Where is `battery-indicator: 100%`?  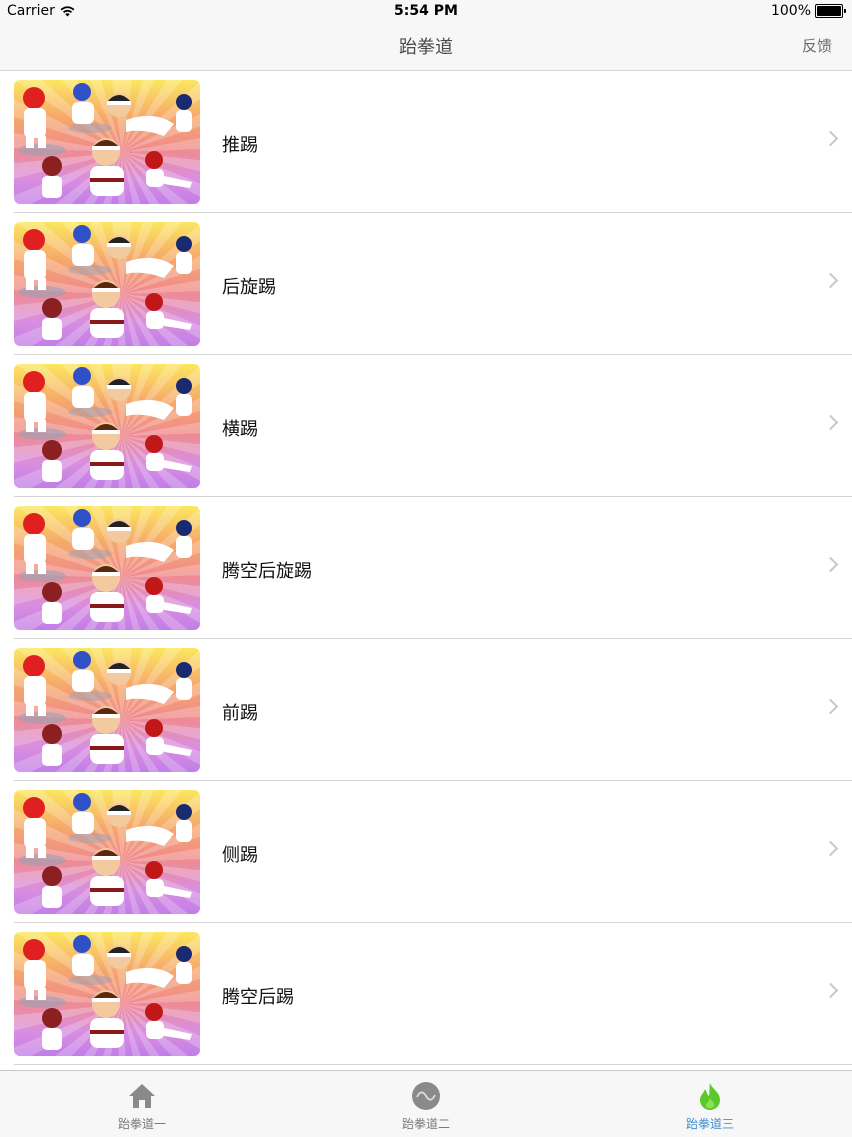
battery-indicator: 100% is located at coordinates (808, 11).